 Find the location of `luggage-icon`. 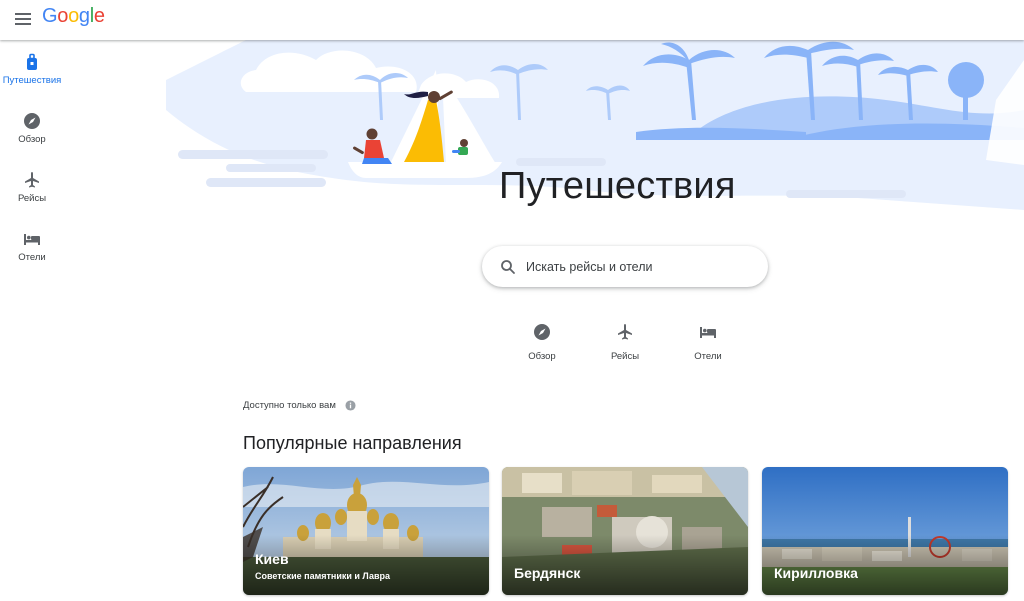

luggage-icon is located at coordinates (32, 61).